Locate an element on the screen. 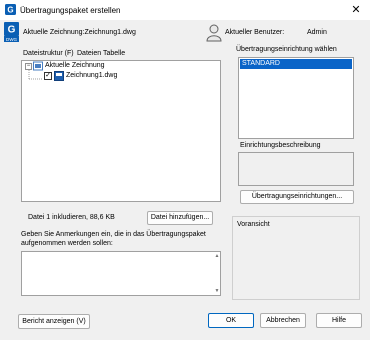  dwg-file-small-icon is located at coordinates (59, 76).